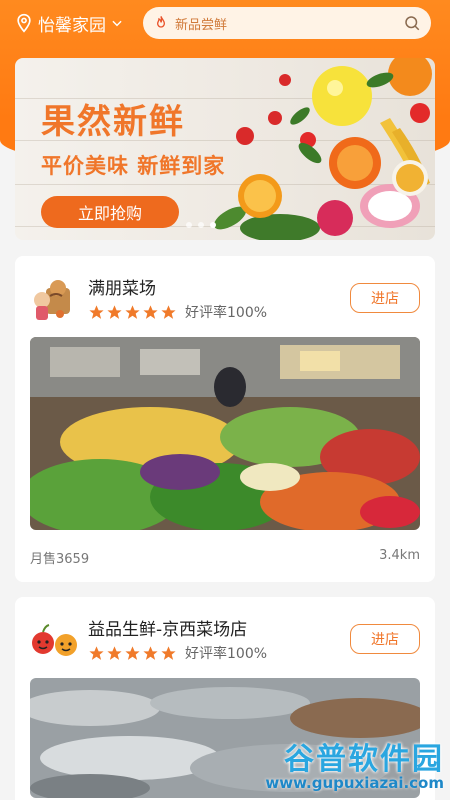 The width and height of the screenshot is (450, 800). Describe the element at coordinates (161, 22) in the screenshot. I see `flame-icon` at that location.